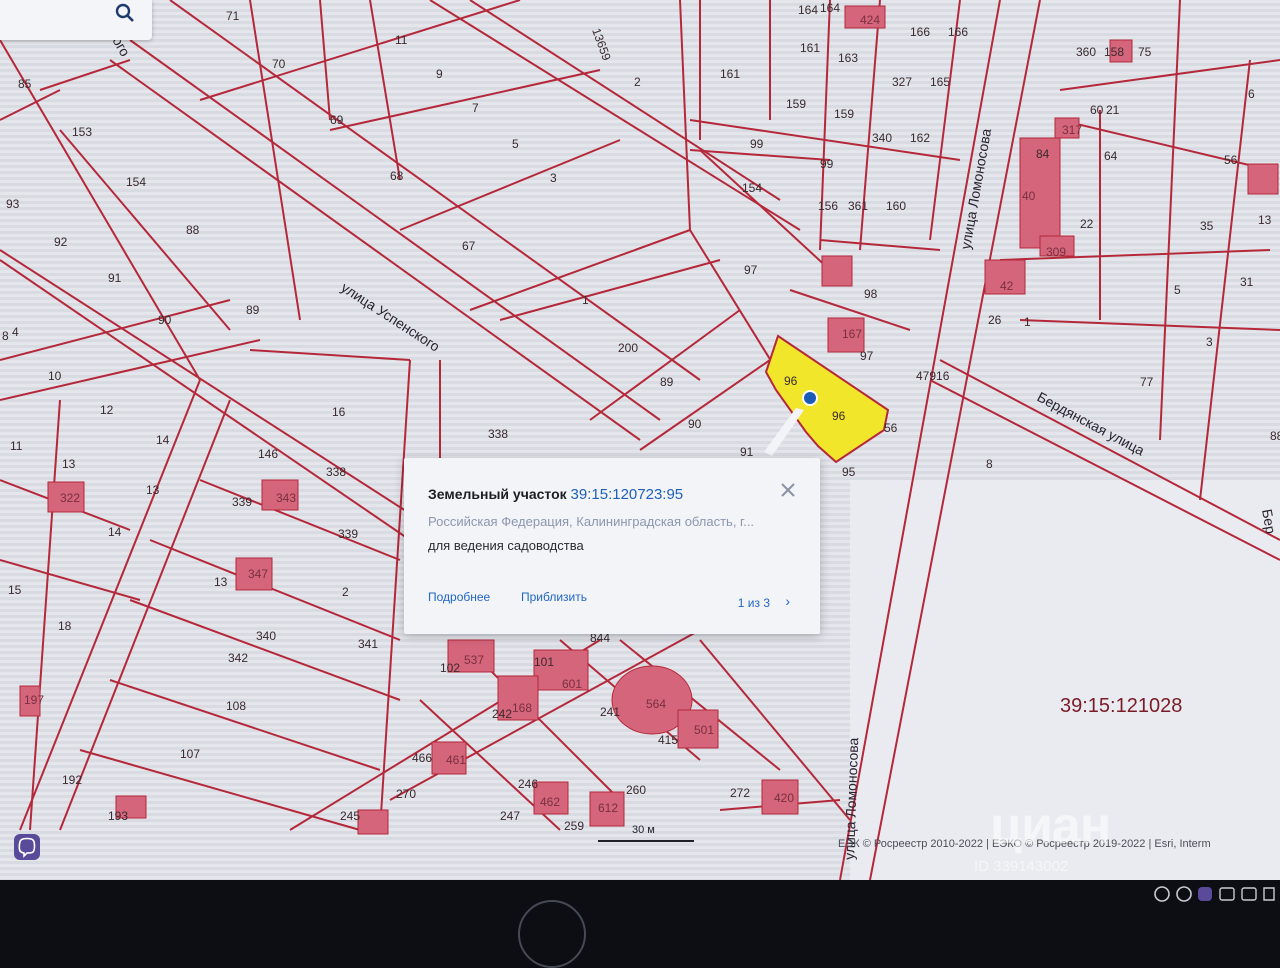 This screenshot has height=968, width=1280. What do you see at coordinates (422, 758) in the screenshot?
I see `parcel-label-466: 466` at bounding box center [422, 758].